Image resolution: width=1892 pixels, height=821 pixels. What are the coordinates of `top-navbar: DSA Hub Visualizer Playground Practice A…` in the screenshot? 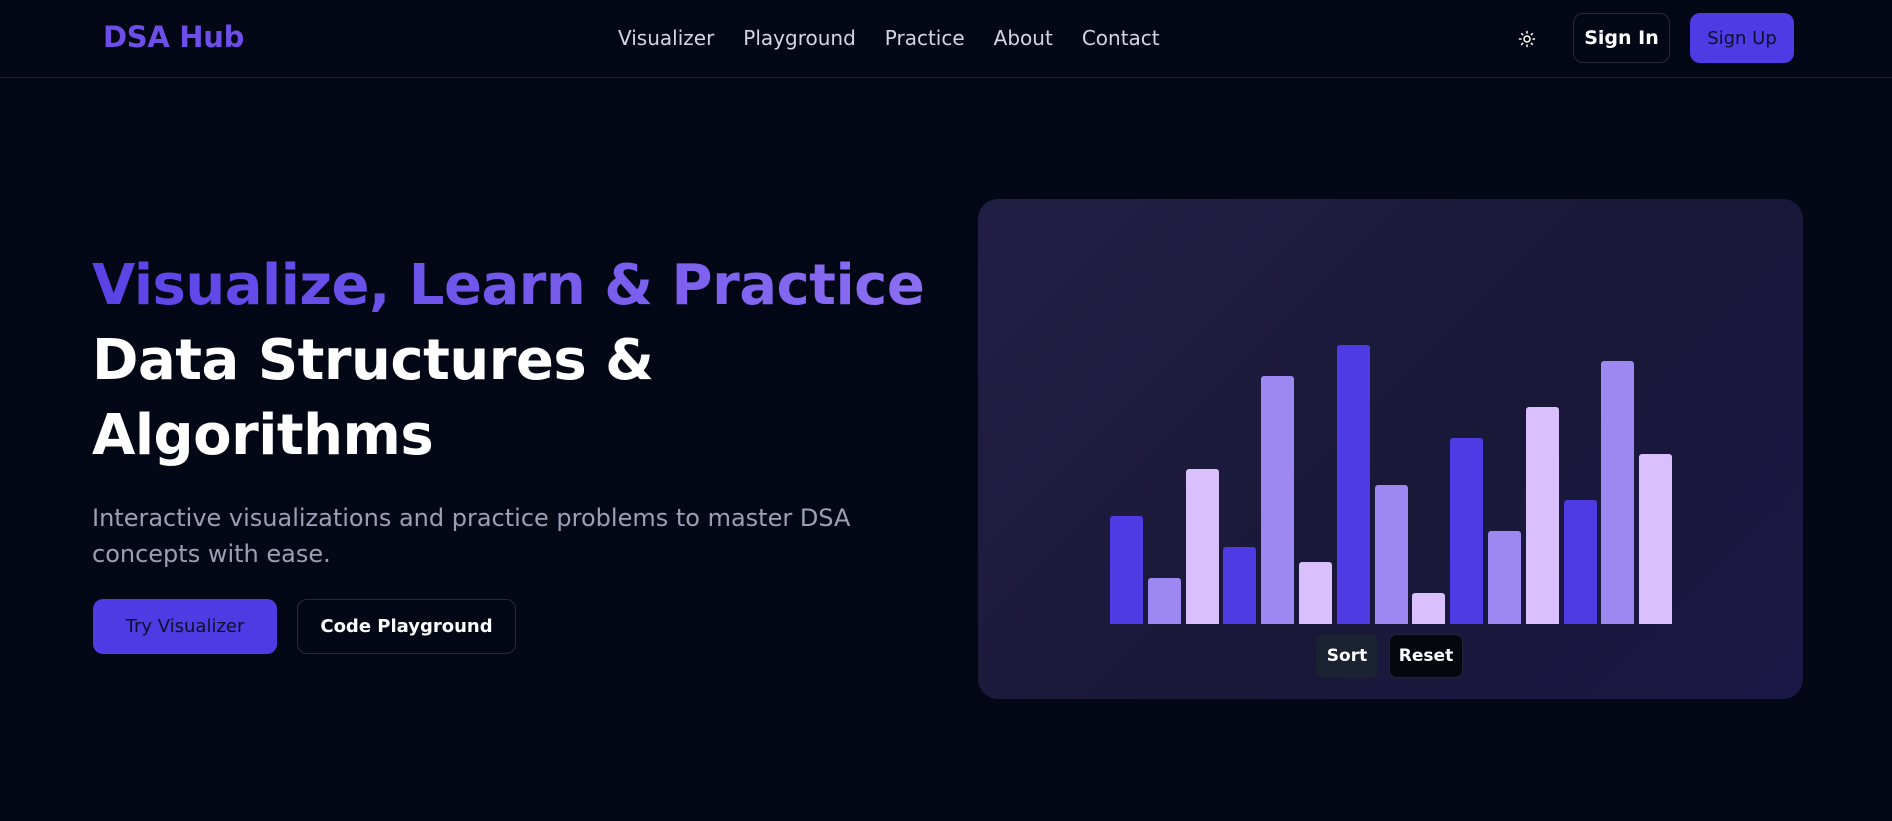 It's located at (946, 39).